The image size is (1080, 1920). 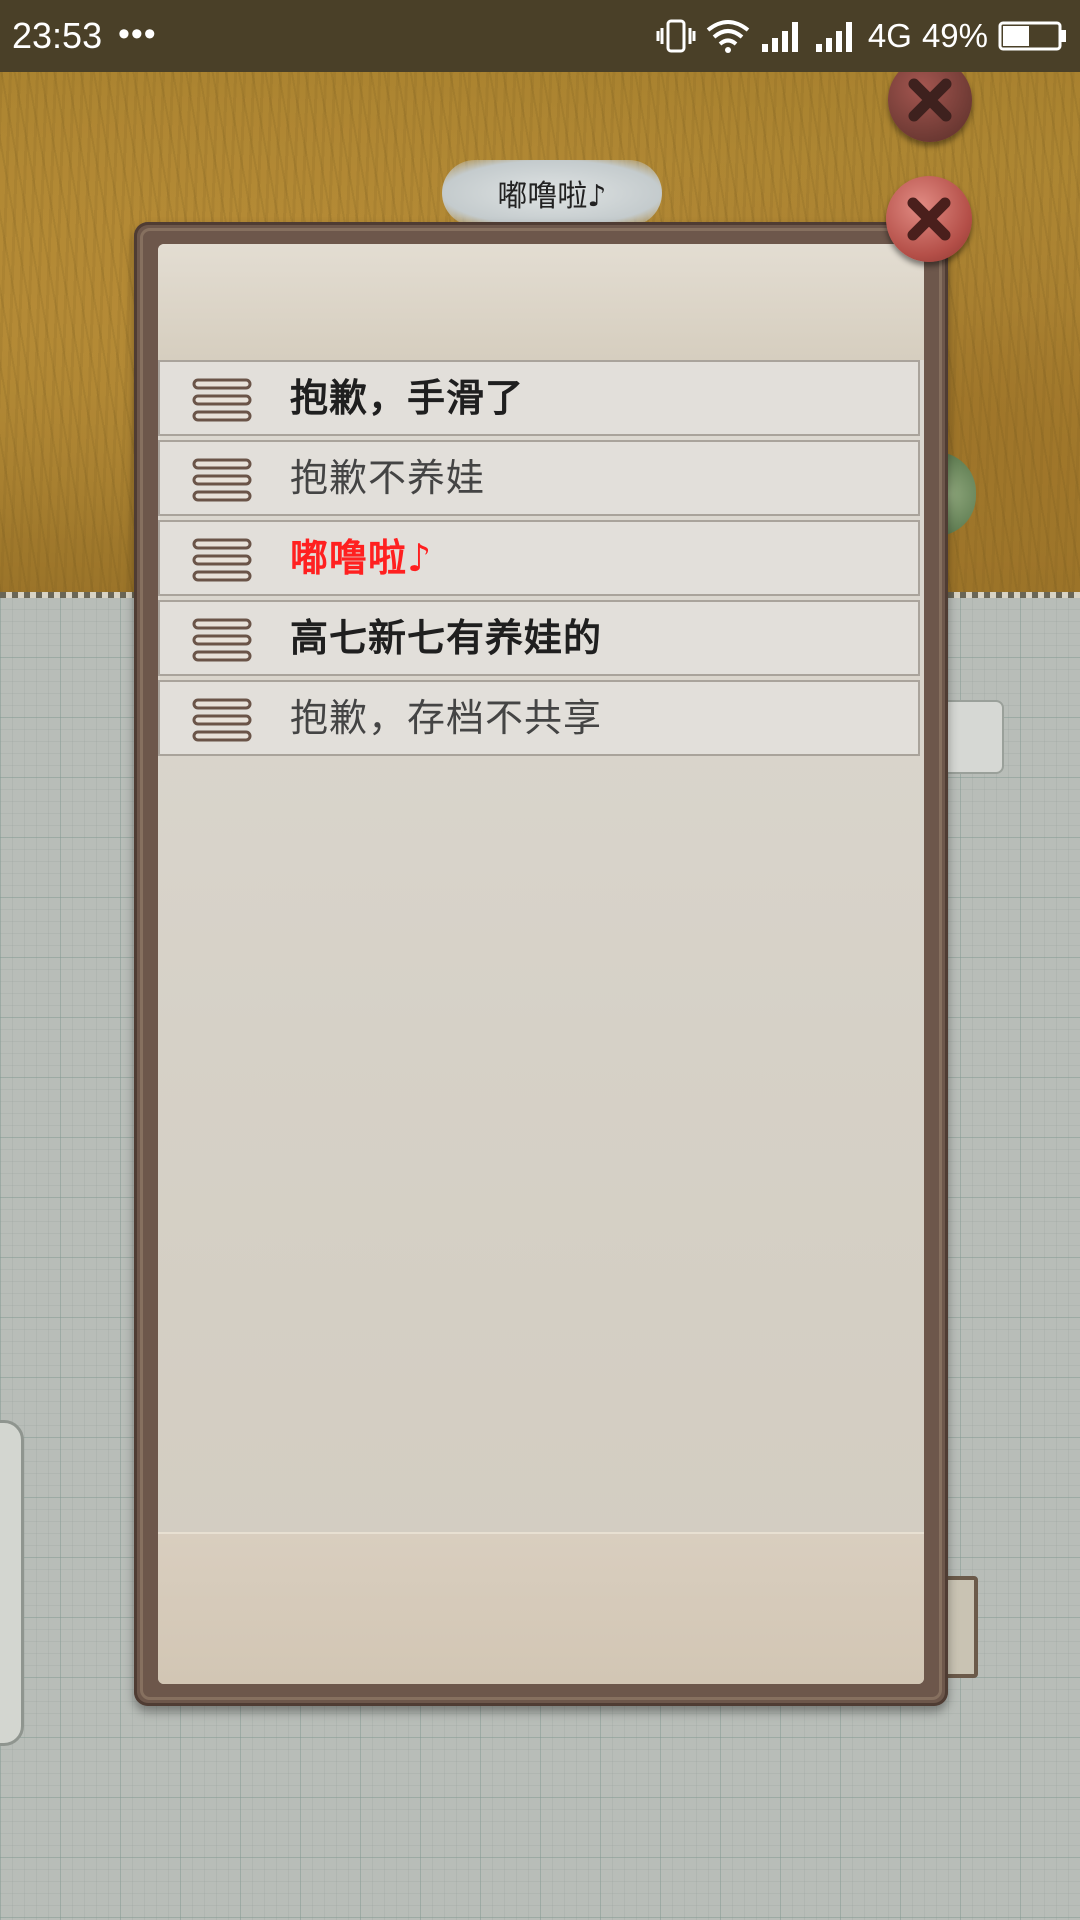 I want to click on phrase-text: 抱歉不养娃, so click(x=388, y=478).